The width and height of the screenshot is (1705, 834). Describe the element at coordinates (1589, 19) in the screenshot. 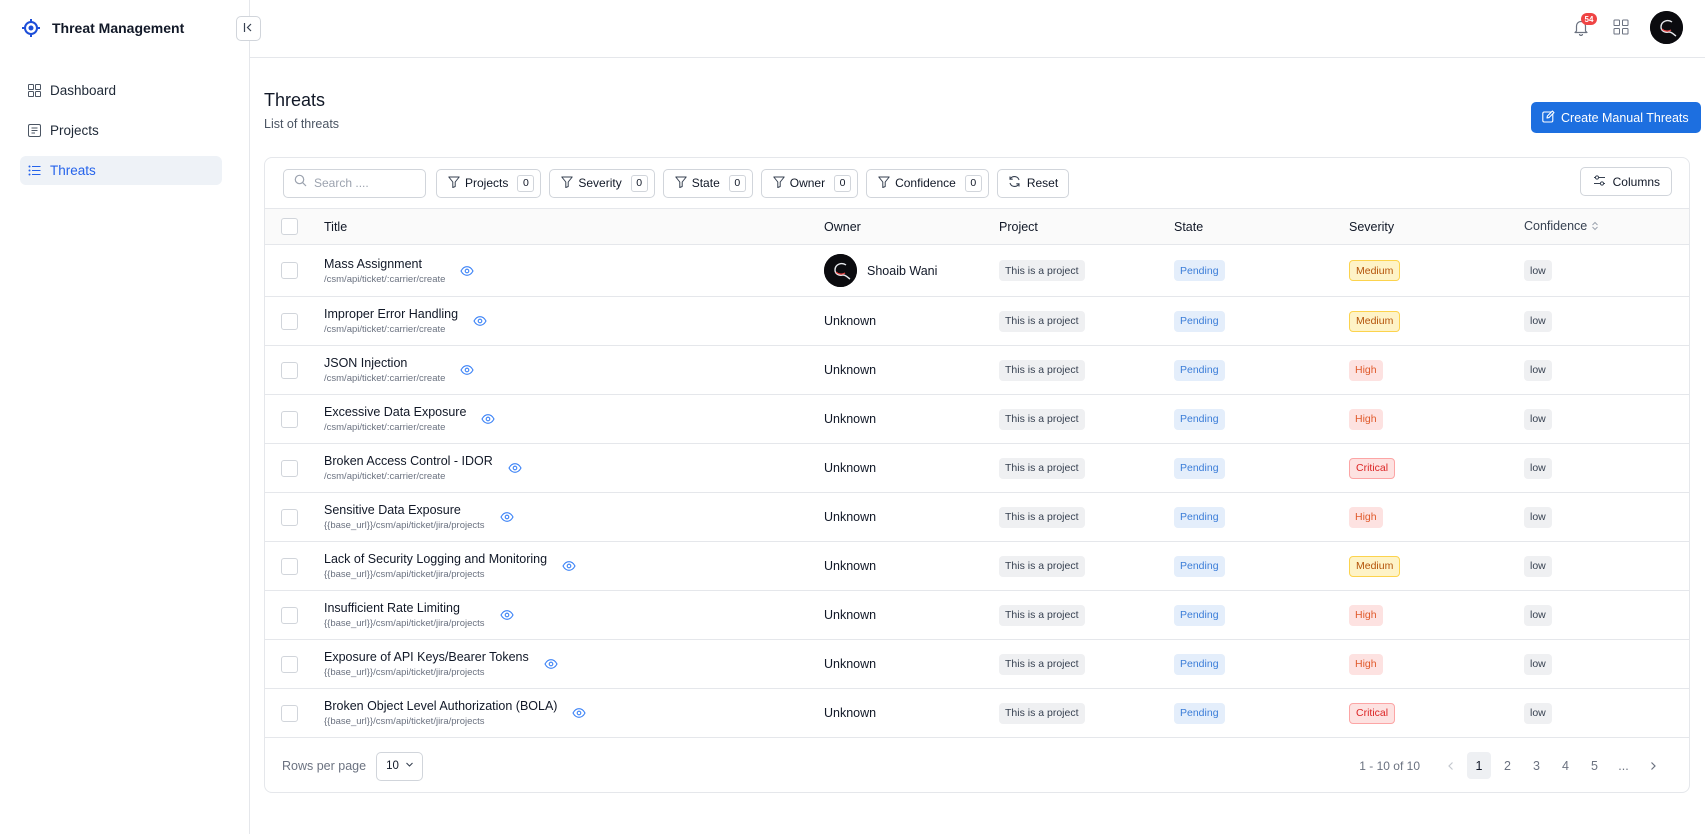

I see `notification-badge: 54` at that location.